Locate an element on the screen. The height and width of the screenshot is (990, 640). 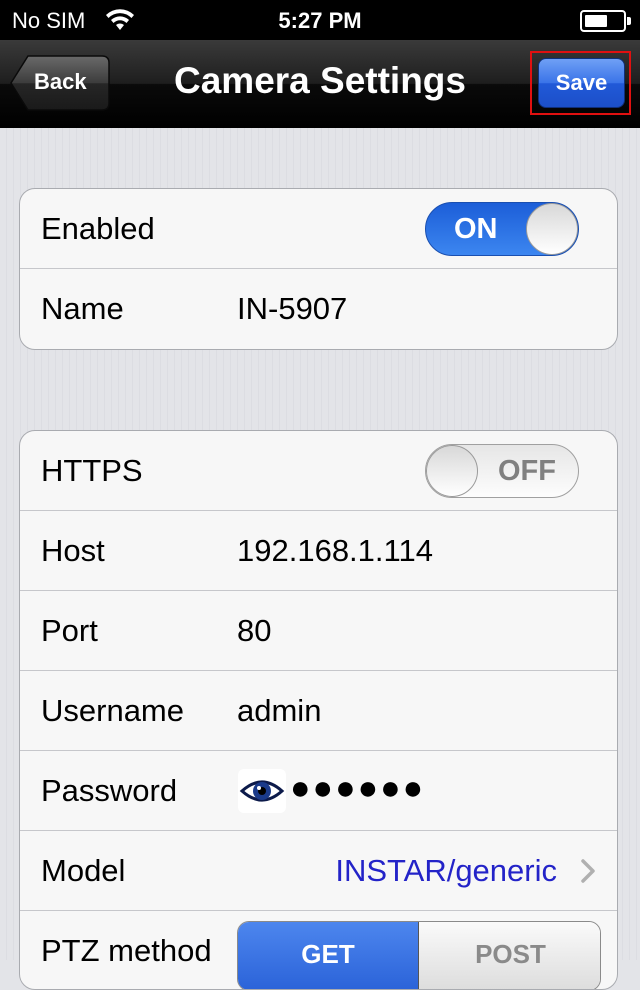
name-row: Name IN-5907 is located at coordinates (318, 309).